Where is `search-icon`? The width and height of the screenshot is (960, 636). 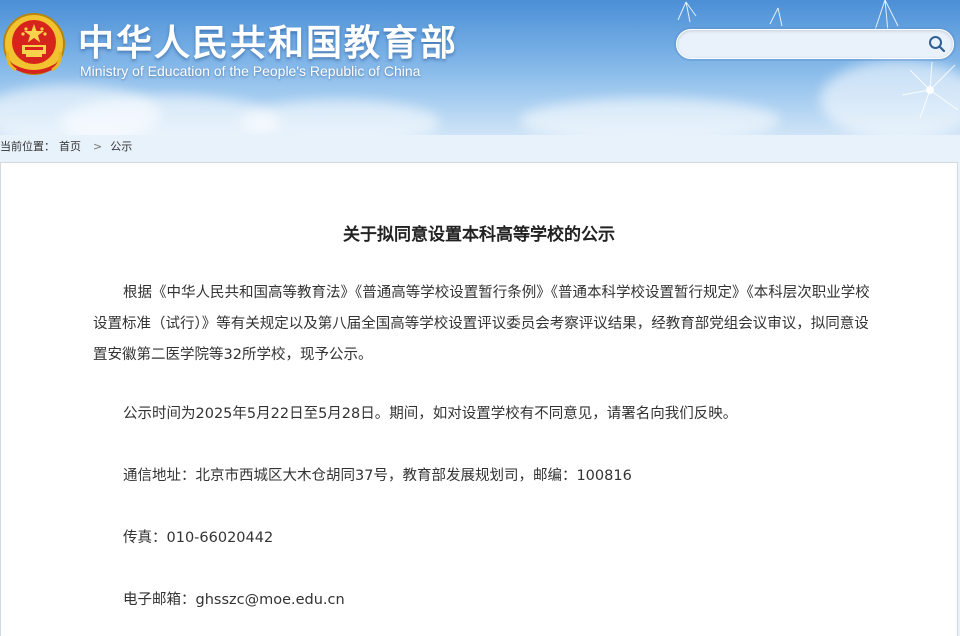
search-icon is located at coordinates (937, 44).